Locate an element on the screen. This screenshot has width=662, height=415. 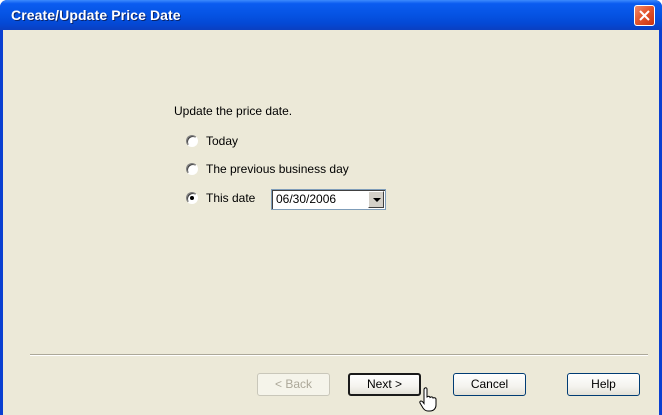
radio-label-today: Today is located at coordinates (222, 141).